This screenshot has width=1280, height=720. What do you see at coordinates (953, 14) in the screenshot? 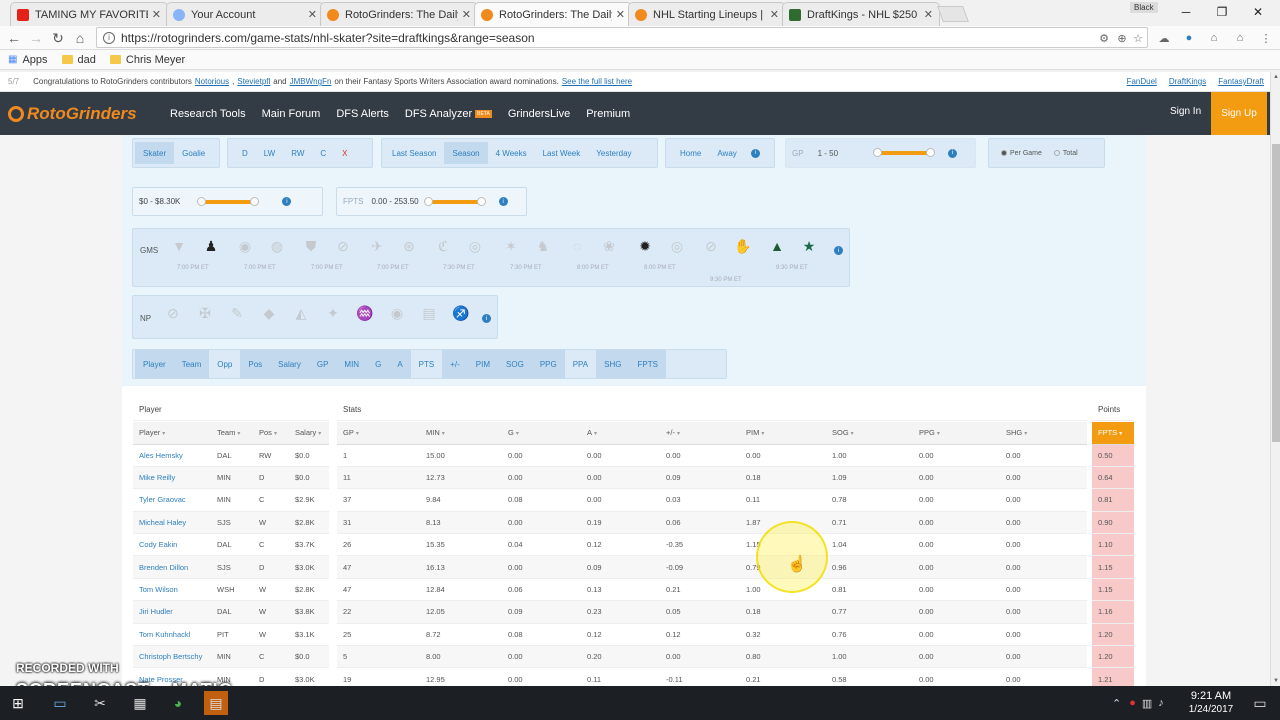
I see `new-tab-button` at bounding box center [953, 14].